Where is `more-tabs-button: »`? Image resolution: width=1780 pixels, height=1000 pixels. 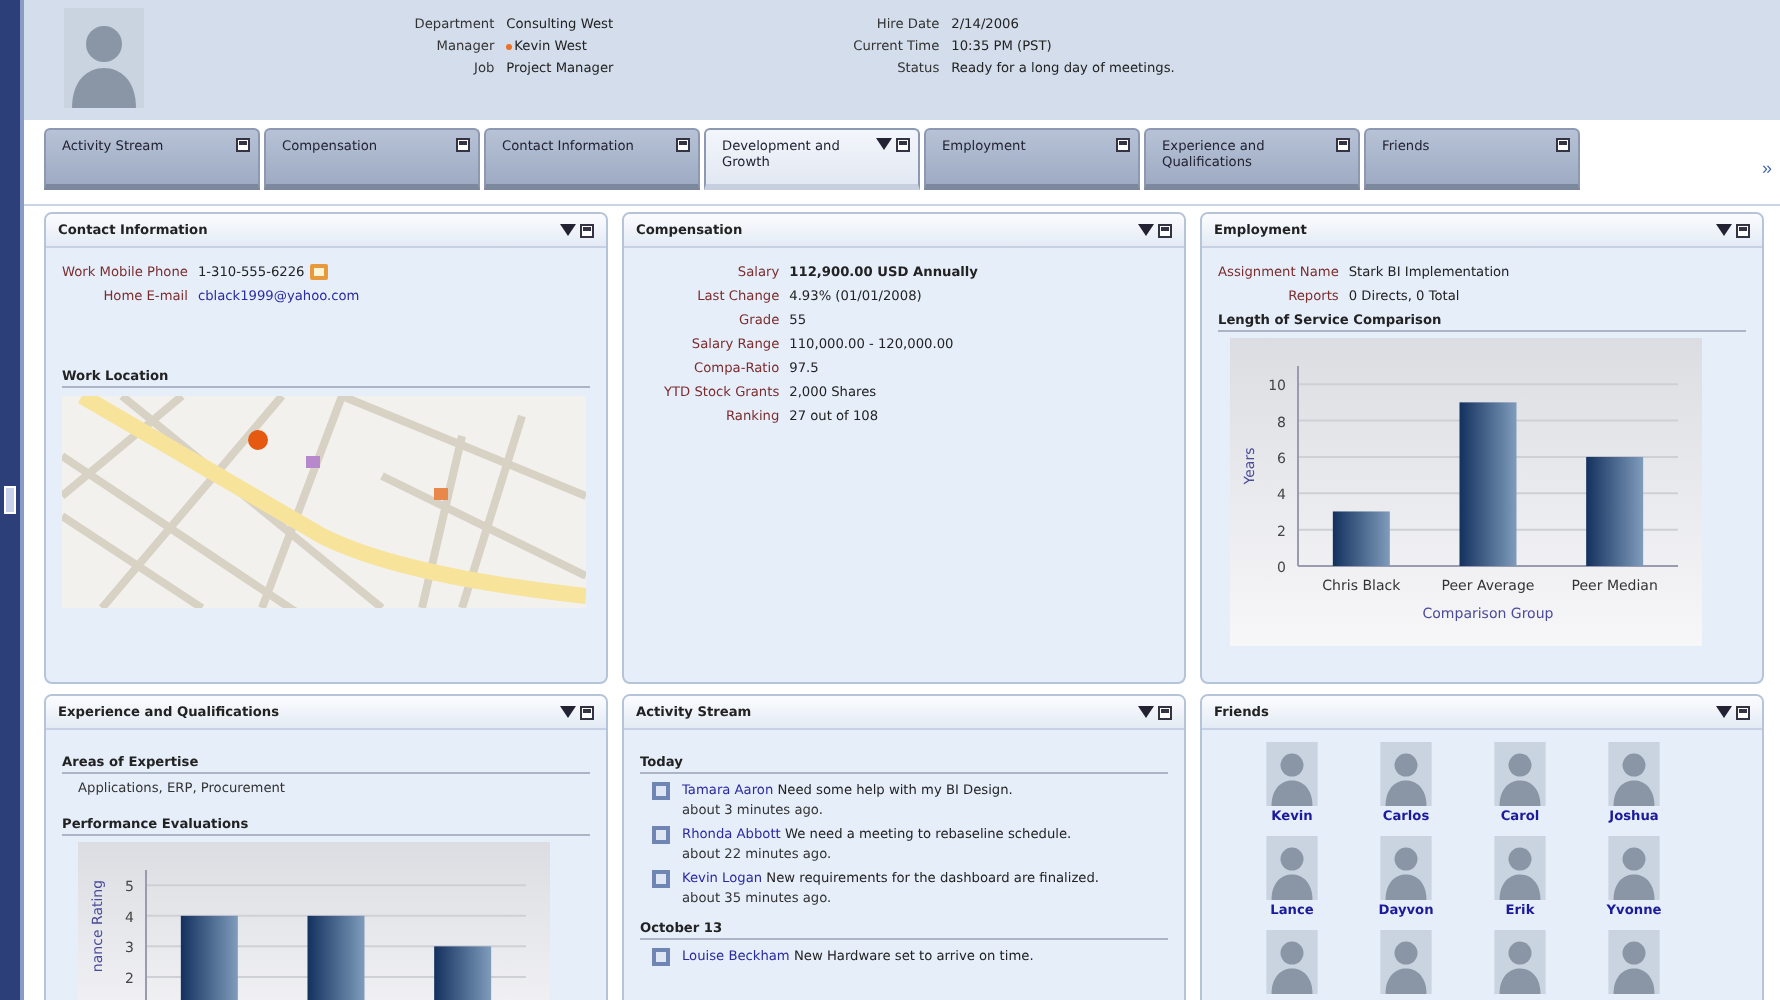
more-tabs-button: » is located at coordinates (1764, 168).